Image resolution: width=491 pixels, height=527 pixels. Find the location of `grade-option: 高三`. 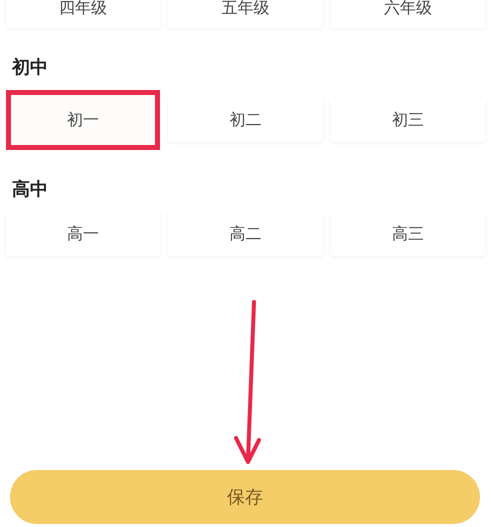

grade-option: 高三 is located at coordinates (407, 234).